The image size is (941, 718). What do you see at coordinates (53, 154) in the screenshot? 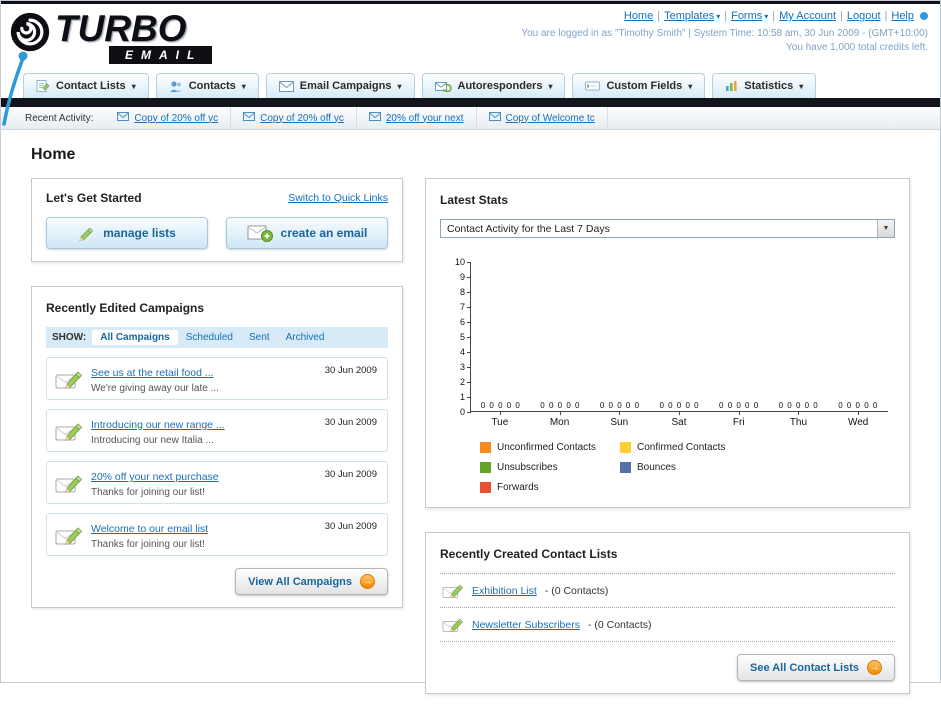
I see `page-title: Home` at bounding box center [53, 154].